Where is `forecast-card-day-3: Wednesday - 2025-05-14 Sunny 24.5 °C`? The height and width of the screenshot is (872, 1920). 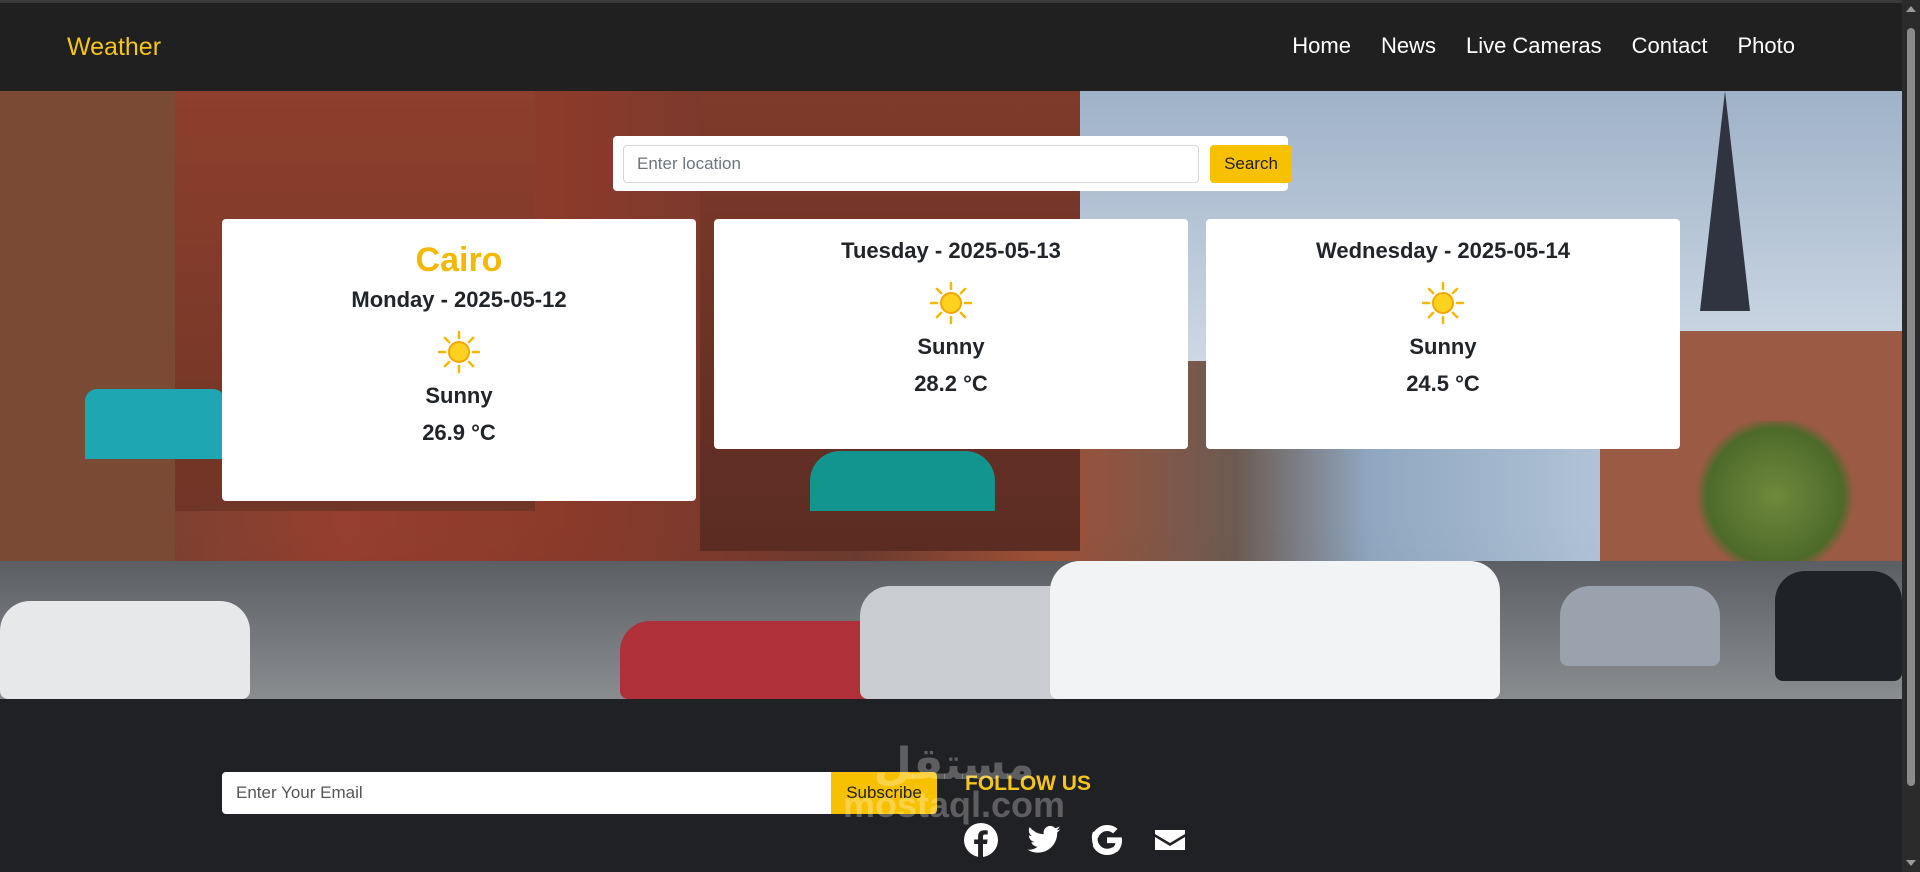
forecast-card-day-3: Wednesday - 2025-05-14 Sunny 24.5 °C is located at coordinates (1443, 334).